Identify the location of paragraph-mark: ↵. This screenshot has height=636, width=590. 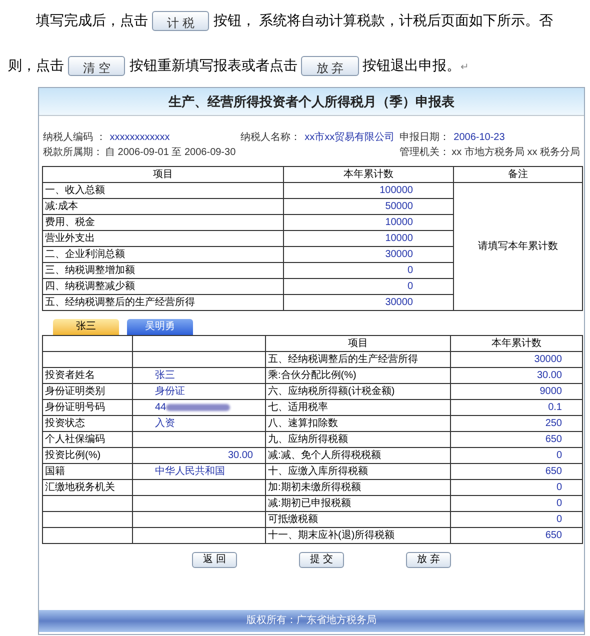
(464, 67).